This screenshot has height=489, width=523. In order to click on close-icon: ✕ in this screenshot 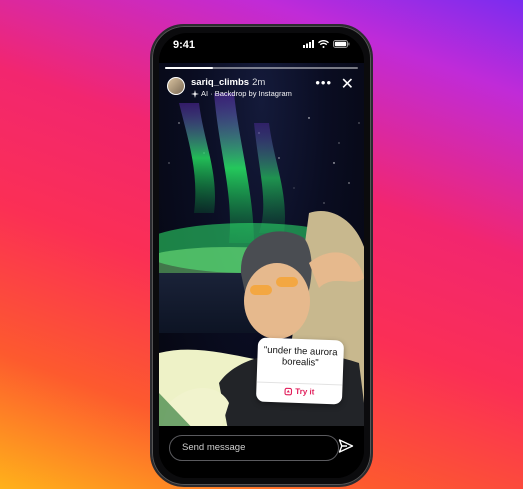, I will do `click(347, 84)`.